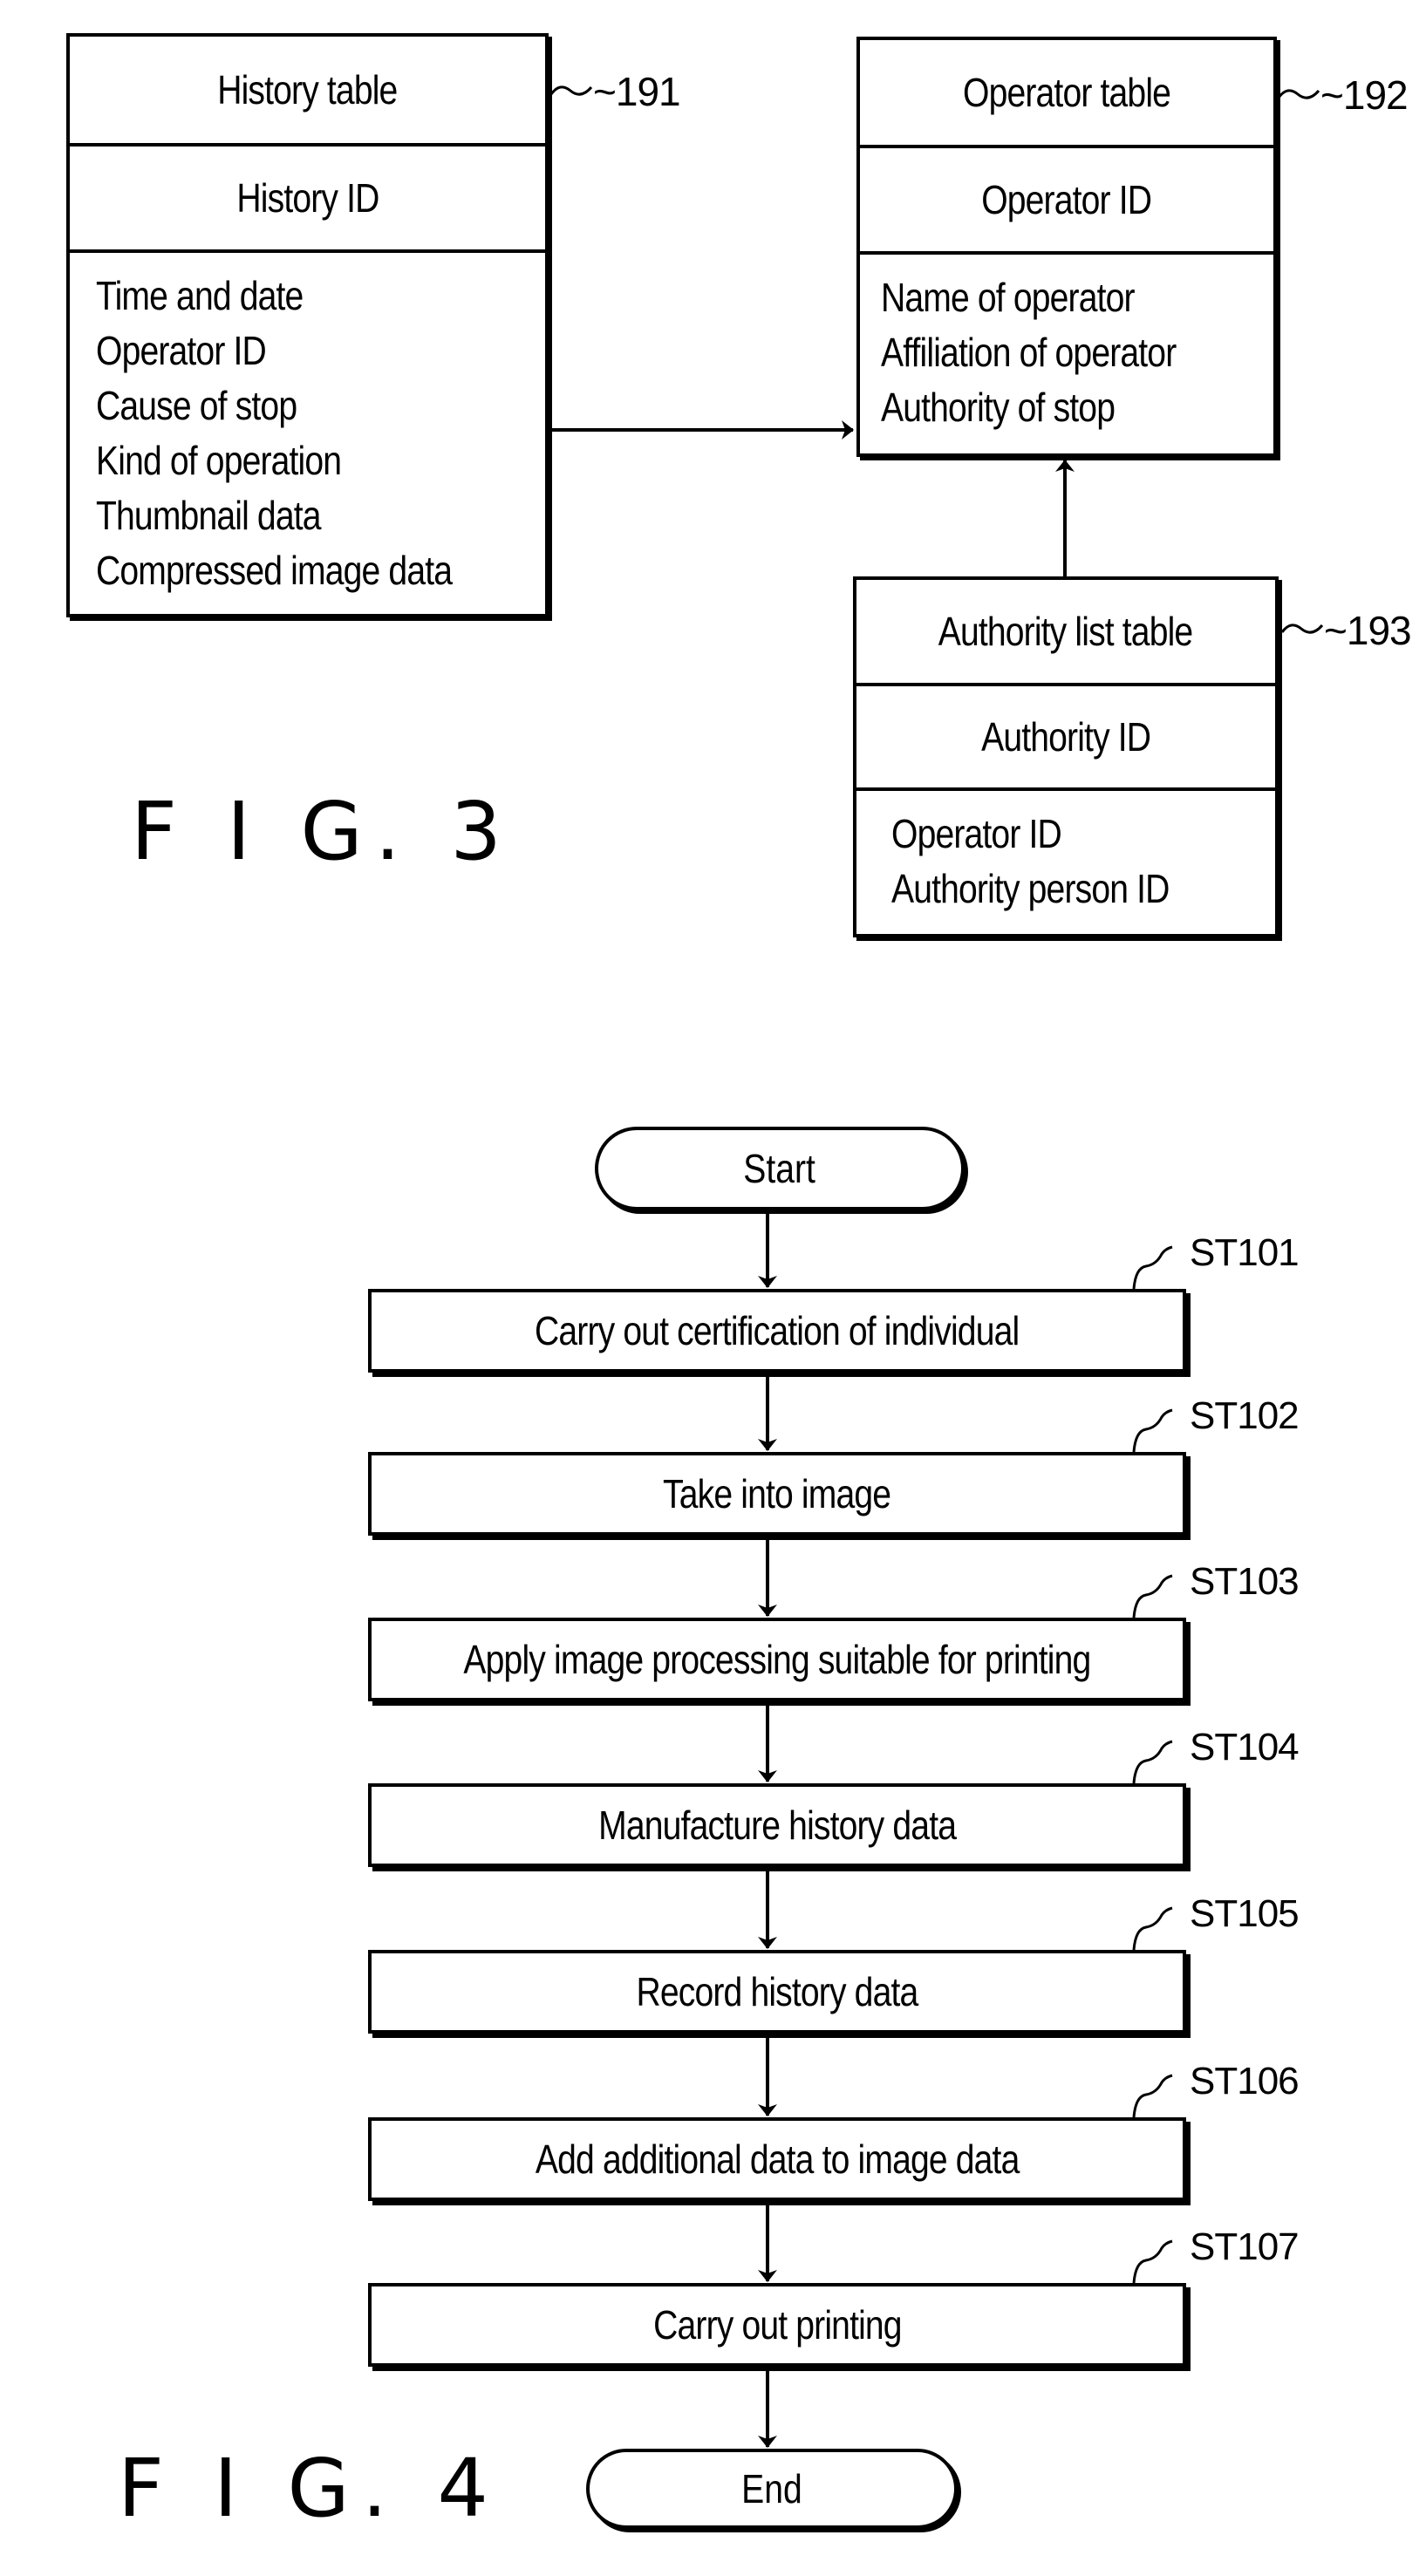 Image resolution: width=1426 pixels, height=2576 pixels. What do you see at coordinates (998, 407) in the screenshot?
I see `field: Authority of stop` at bounding box center [998, 407].